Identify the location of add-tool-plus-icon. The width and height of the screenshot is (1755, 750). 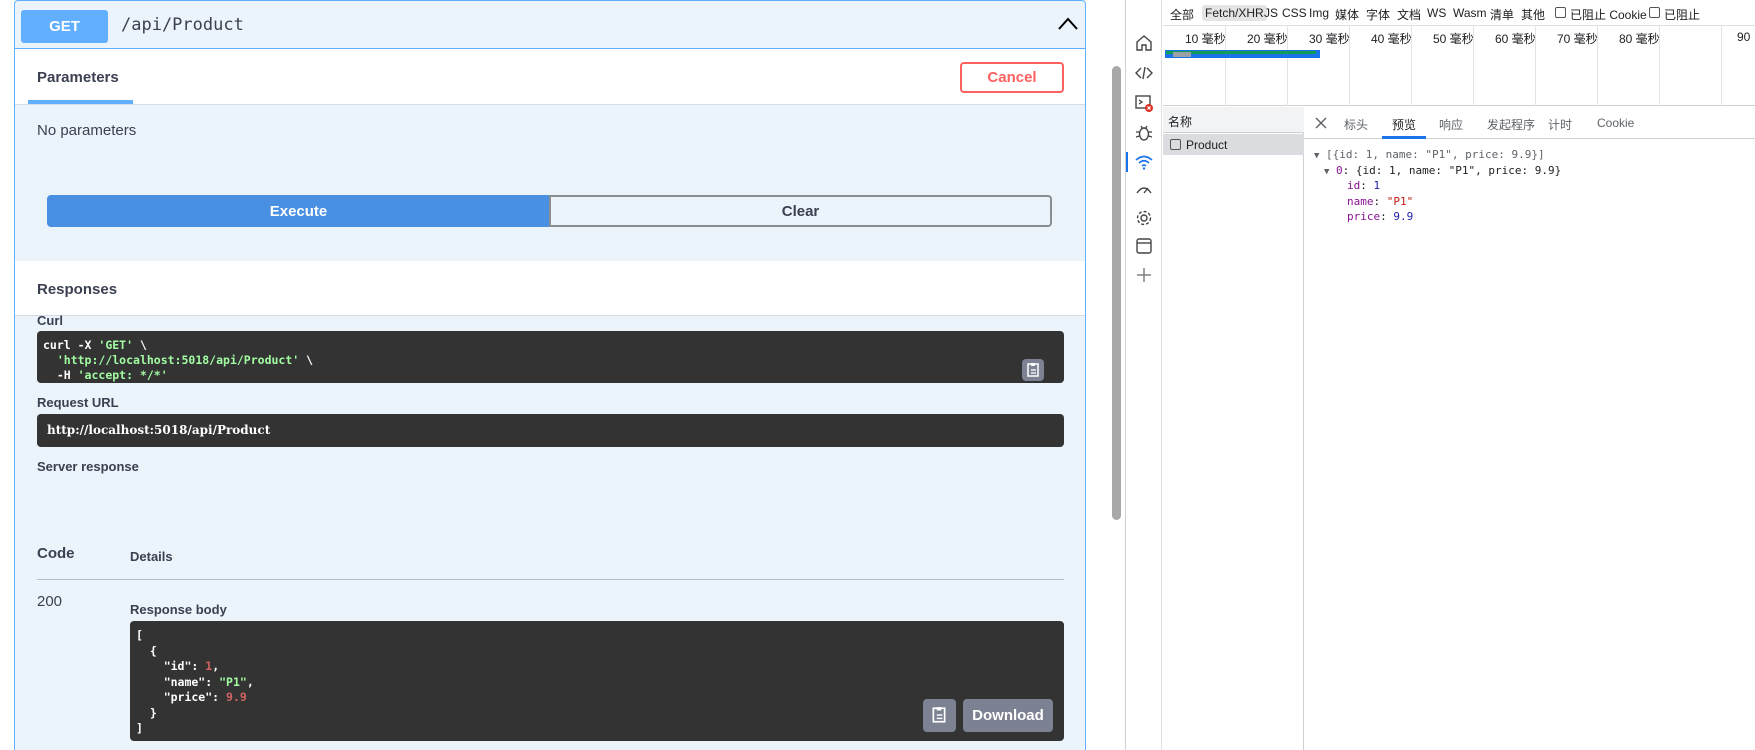
(1144, 275).